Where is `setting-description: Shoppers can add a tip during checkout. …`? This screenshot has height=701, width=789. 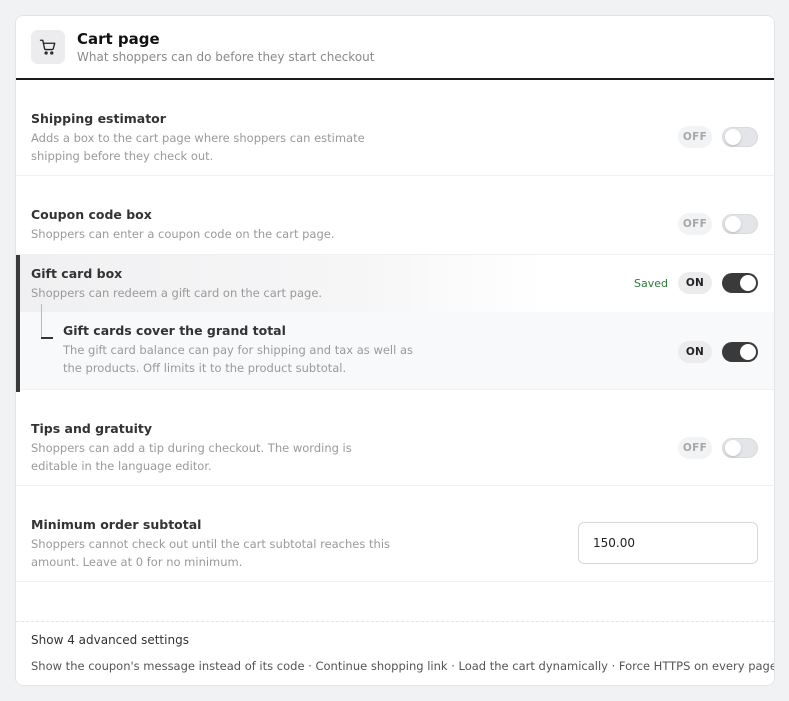
setting-description: Shoppers can add a tip during checkout. … is located at coordinates (191, 457).